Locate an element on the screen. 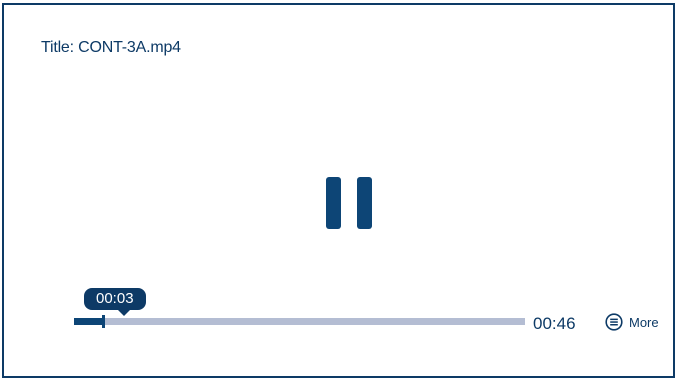 The width and height of the screenshot is (681, 382). more-button: More is located at coordinates (632, 322).